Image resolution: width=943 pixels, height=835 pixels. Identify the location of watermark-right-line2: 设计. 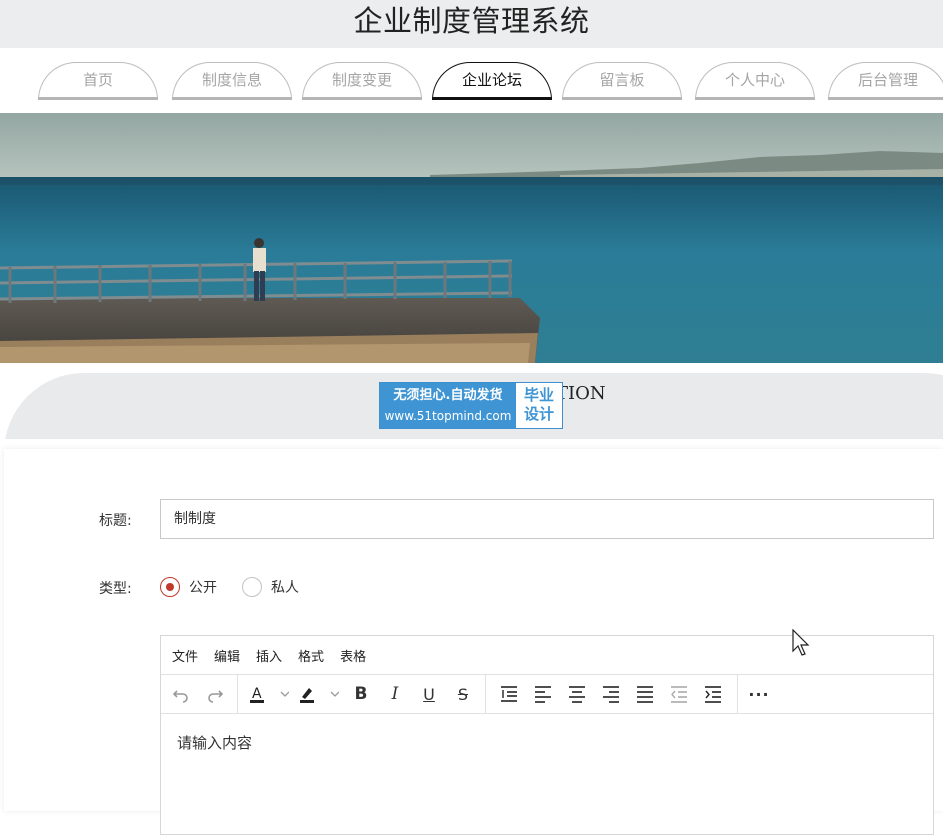
(538, 414).